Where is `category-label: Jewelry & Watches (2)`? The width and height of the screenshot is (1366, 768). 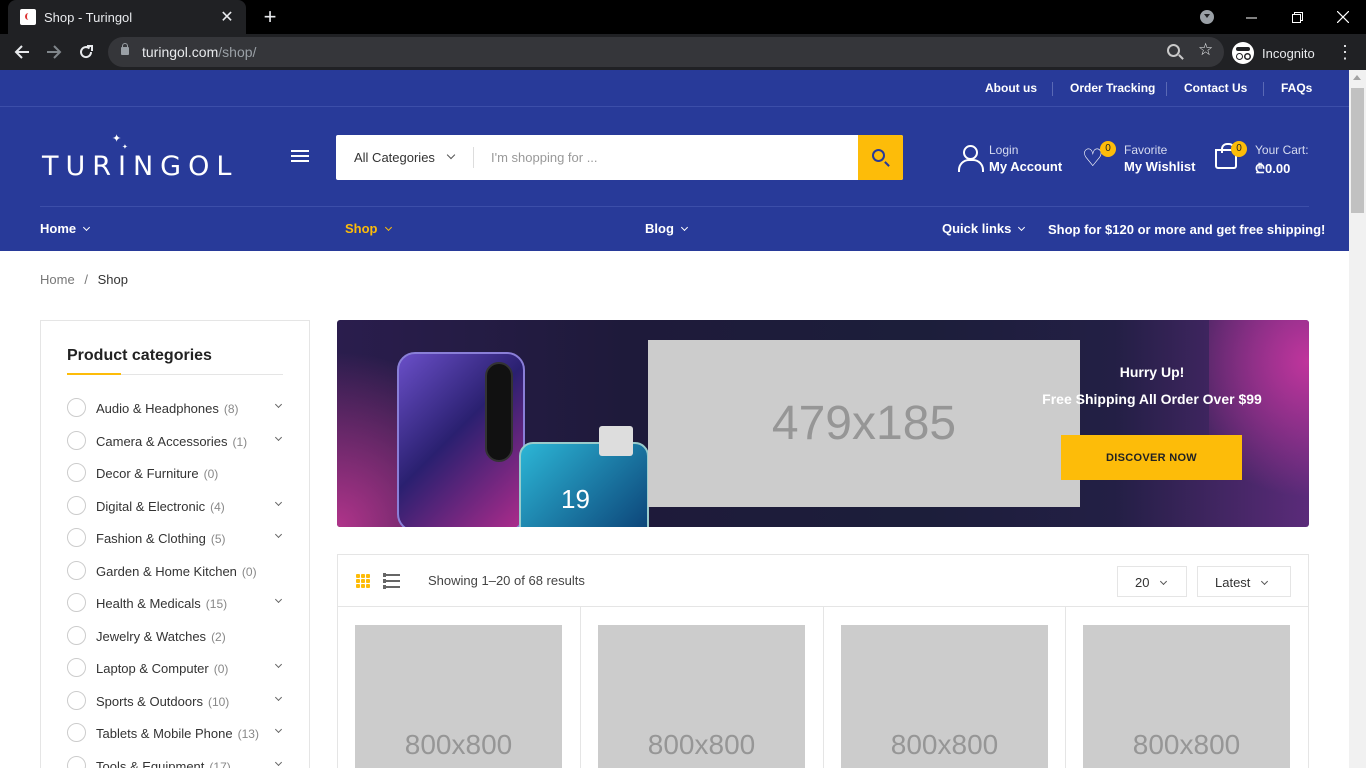 category-label: Jewelry & Watches (2) is located at coordinates (161, 636).